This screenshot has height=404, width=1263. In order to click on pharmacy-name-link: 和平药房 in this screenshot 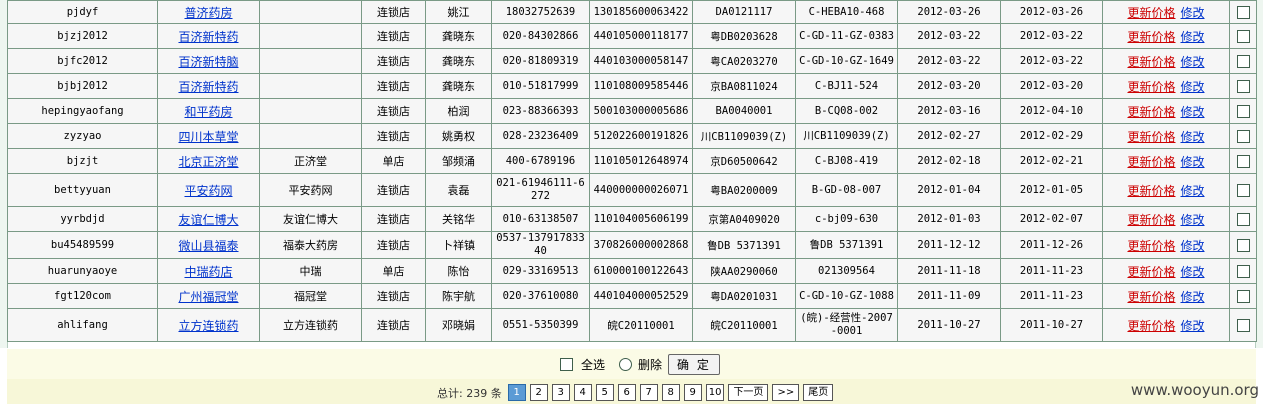, I will do `click(208, 112)`.